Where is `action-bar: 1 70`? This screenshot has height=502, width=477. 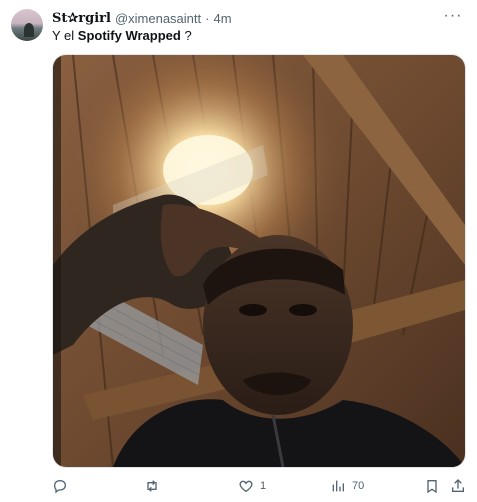
action-bar: 1 70 is located at coordinates (261, 486).